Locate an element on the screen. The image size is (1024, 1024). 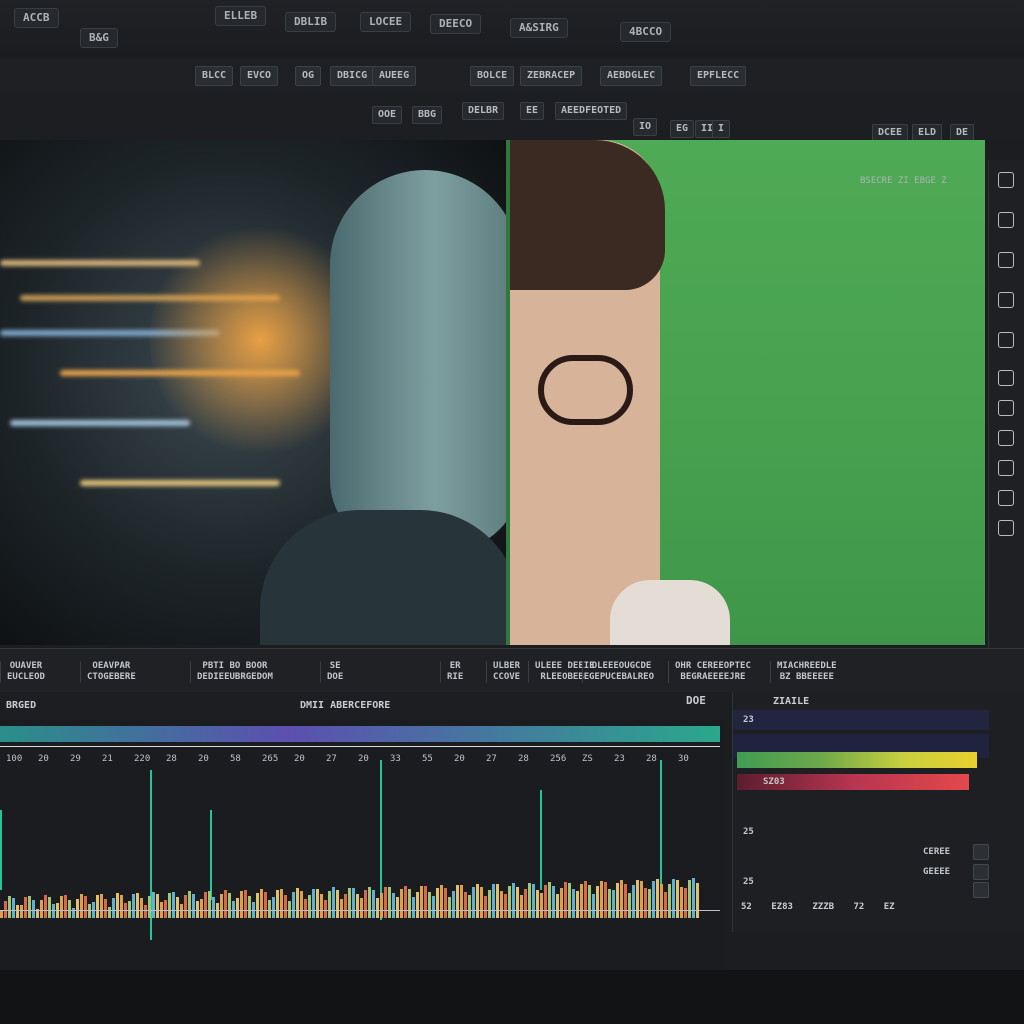
control-item: ULBER CCOVE is located at coordinates (506, 672).